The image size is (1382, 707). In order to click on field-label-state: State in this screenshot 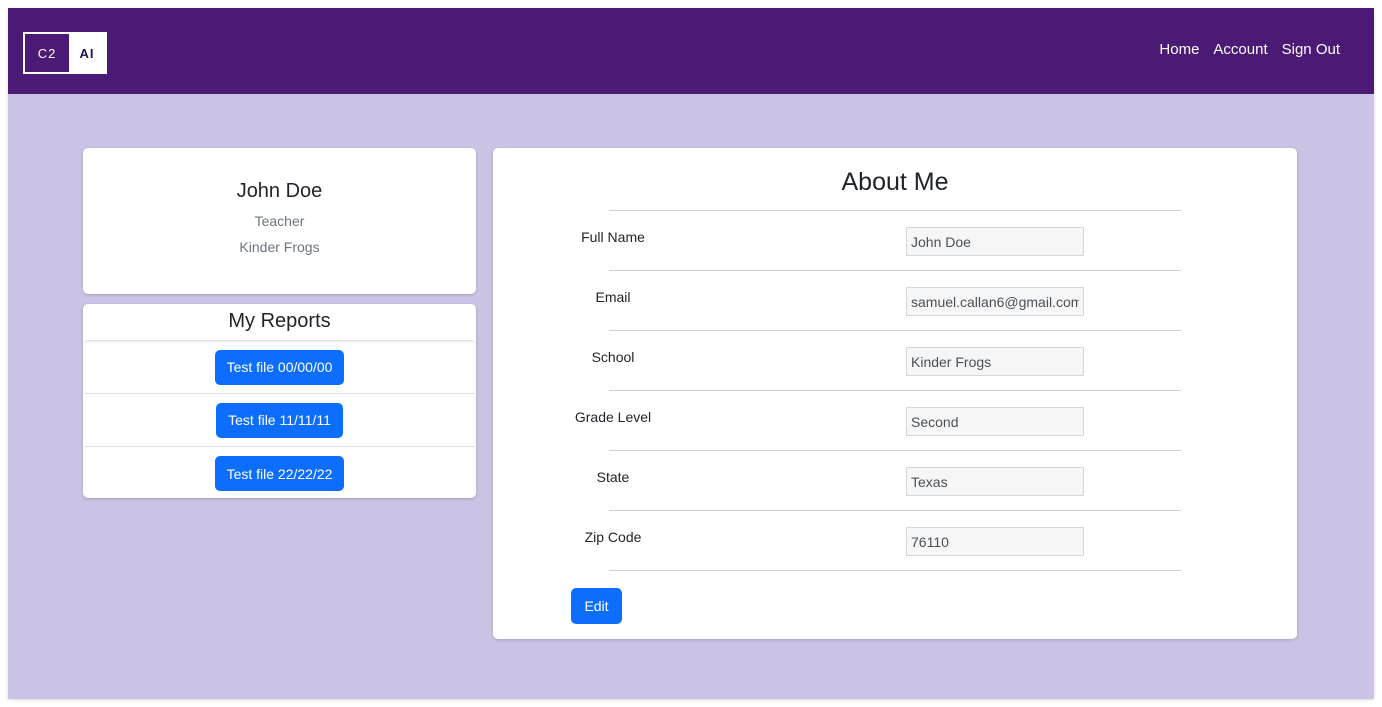, I will do `click(613, 477)`.